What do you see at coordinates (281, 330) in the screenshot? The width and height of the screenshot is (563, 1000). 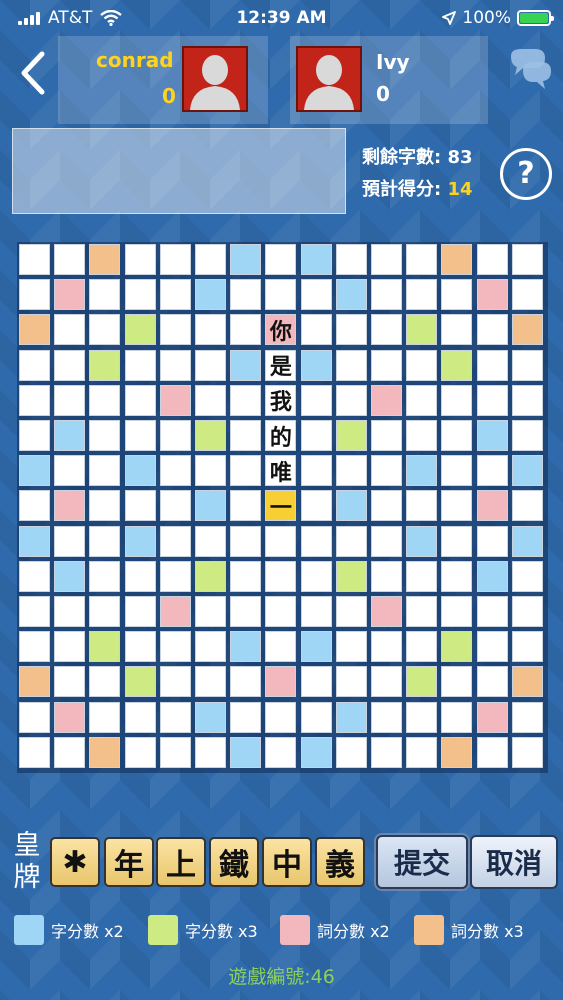 I see `board-tile: 你` at bounding box center [281, 330].